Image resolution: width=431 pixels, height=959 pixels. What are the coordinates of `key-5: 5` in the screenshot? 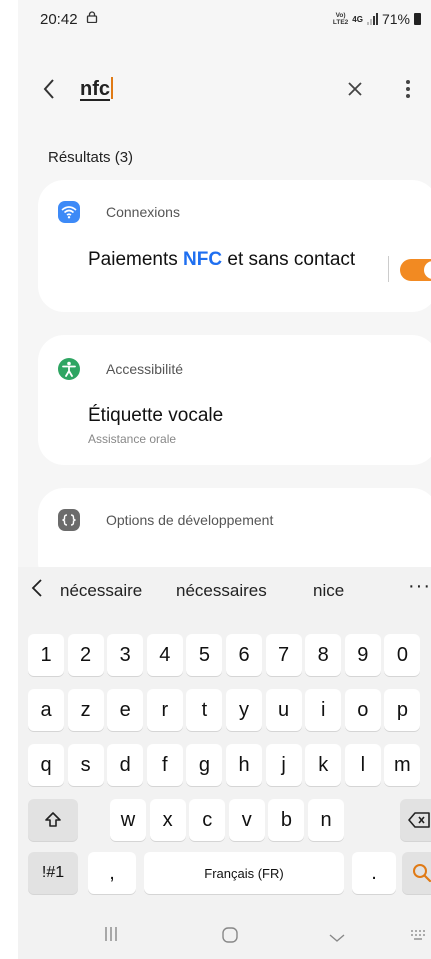 It's located at (204, 655).